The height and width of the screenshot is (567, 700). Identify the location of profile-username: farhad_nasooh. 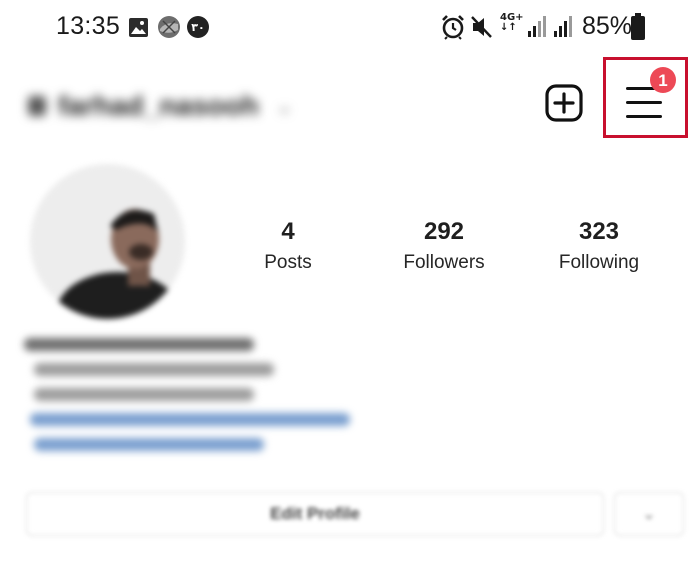
(158, 105).